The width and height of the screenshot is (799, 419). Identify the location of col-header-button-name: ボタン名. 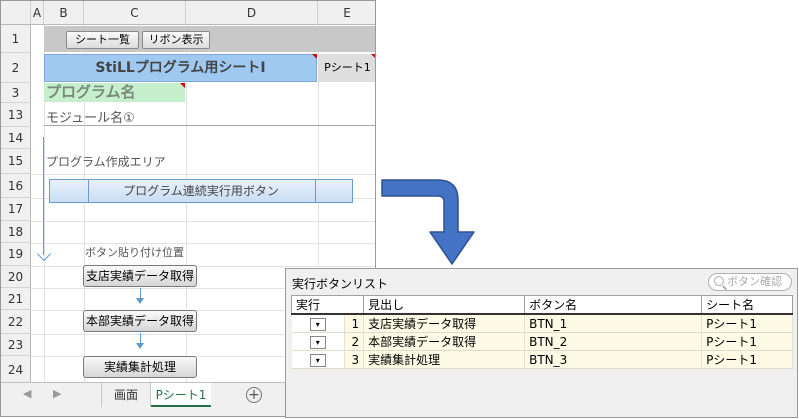
(613, 305).